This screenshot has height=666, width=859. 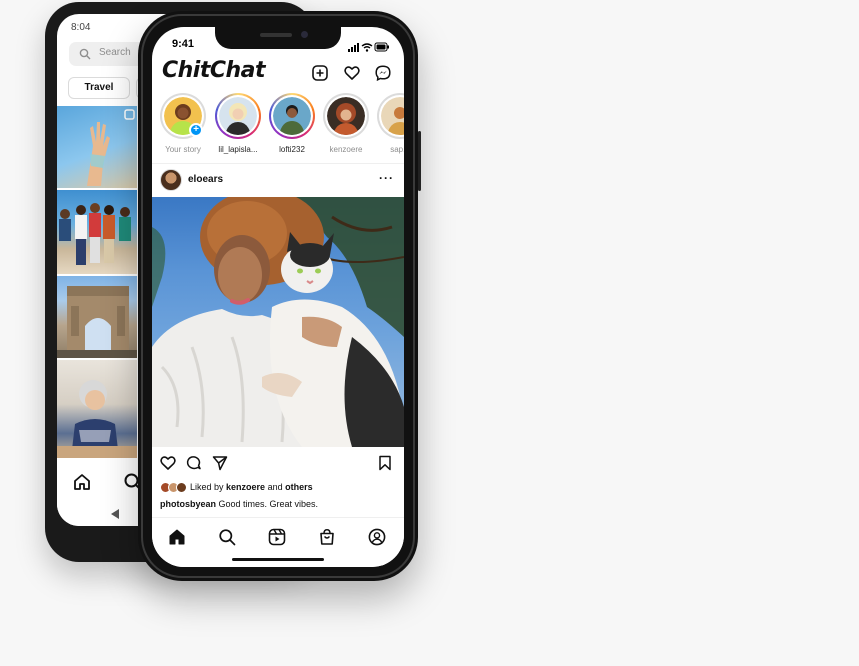 I want to click on liked-prefix: Liked by, so click(x=208, y=487).